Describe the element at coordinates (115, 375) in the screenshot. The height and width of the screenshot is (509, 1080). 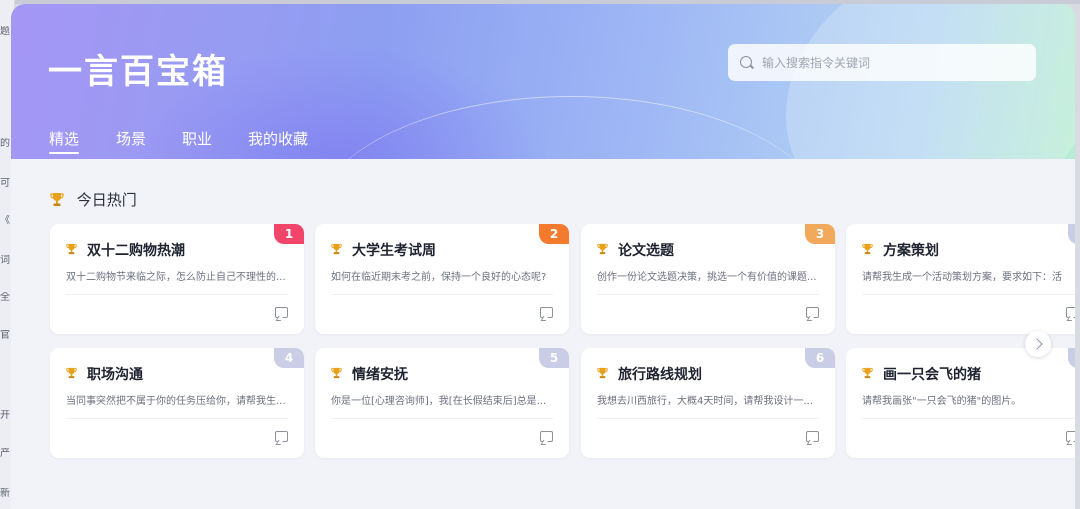
I see `card-title: 职场沟通` at that location.